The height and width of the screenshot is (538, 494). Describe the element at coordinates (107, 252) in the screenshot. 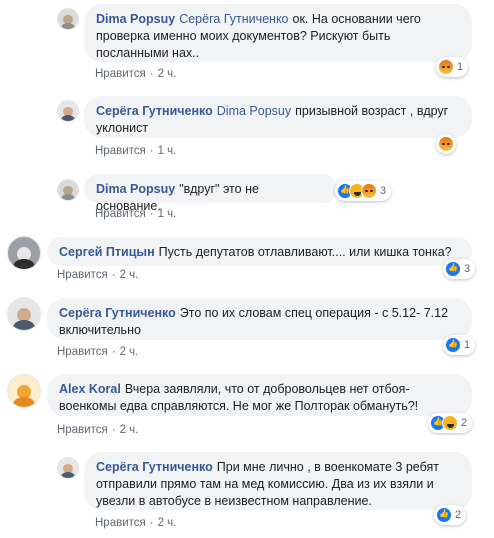

I see `comment-author: Сергей Птицын` at that location.